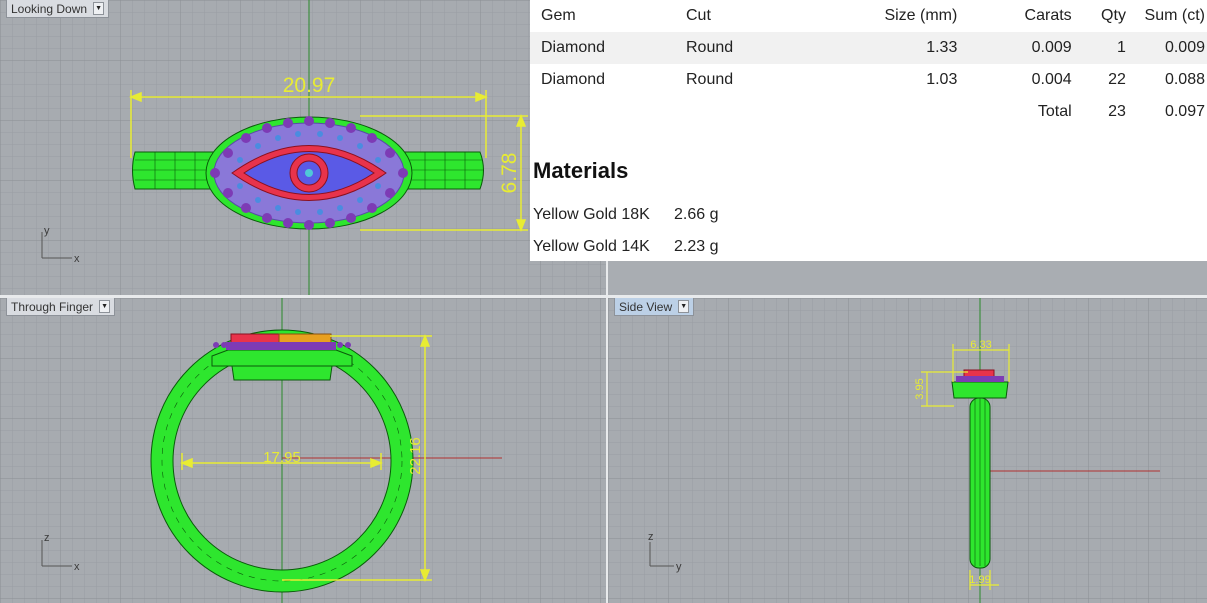 The height and width of the screenshot is (603, 1207). What do you see at coordinates (282, 357) in the screenshot?
I see `ring-head-front` at bounding box center [282, 357].